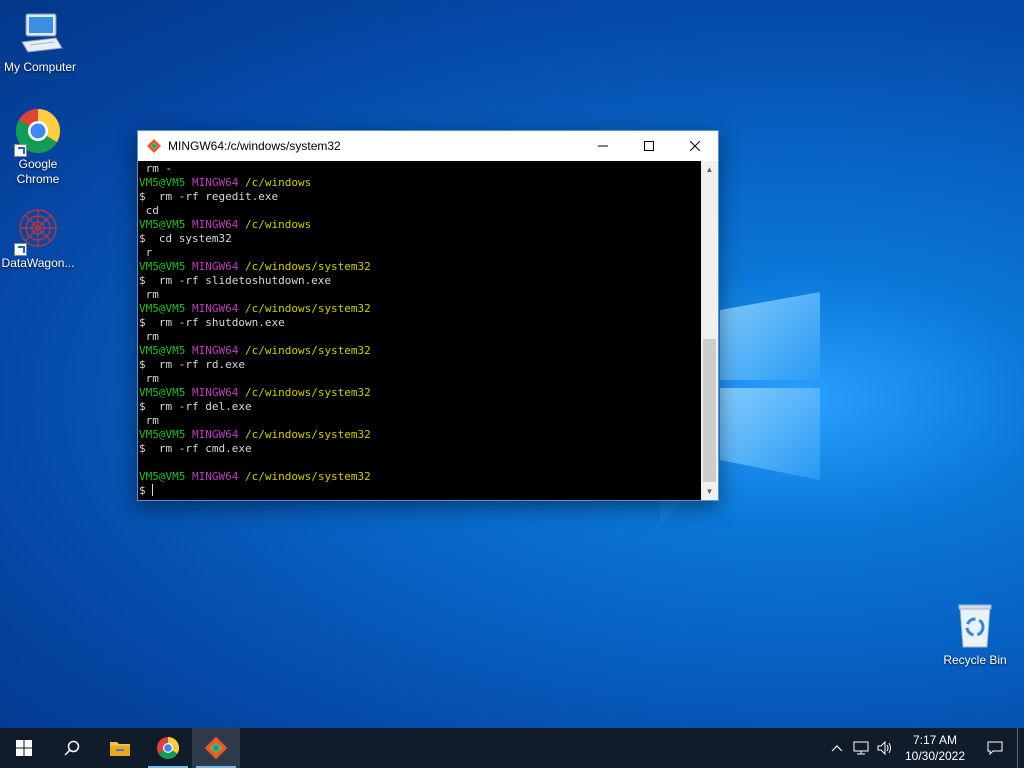 Image resolution: width=1024 pixels, height=768 pixels. What do you see at coordinates (40, 34) in the screenshot?
I see `computer-icon` at bounding box center [40, 34].